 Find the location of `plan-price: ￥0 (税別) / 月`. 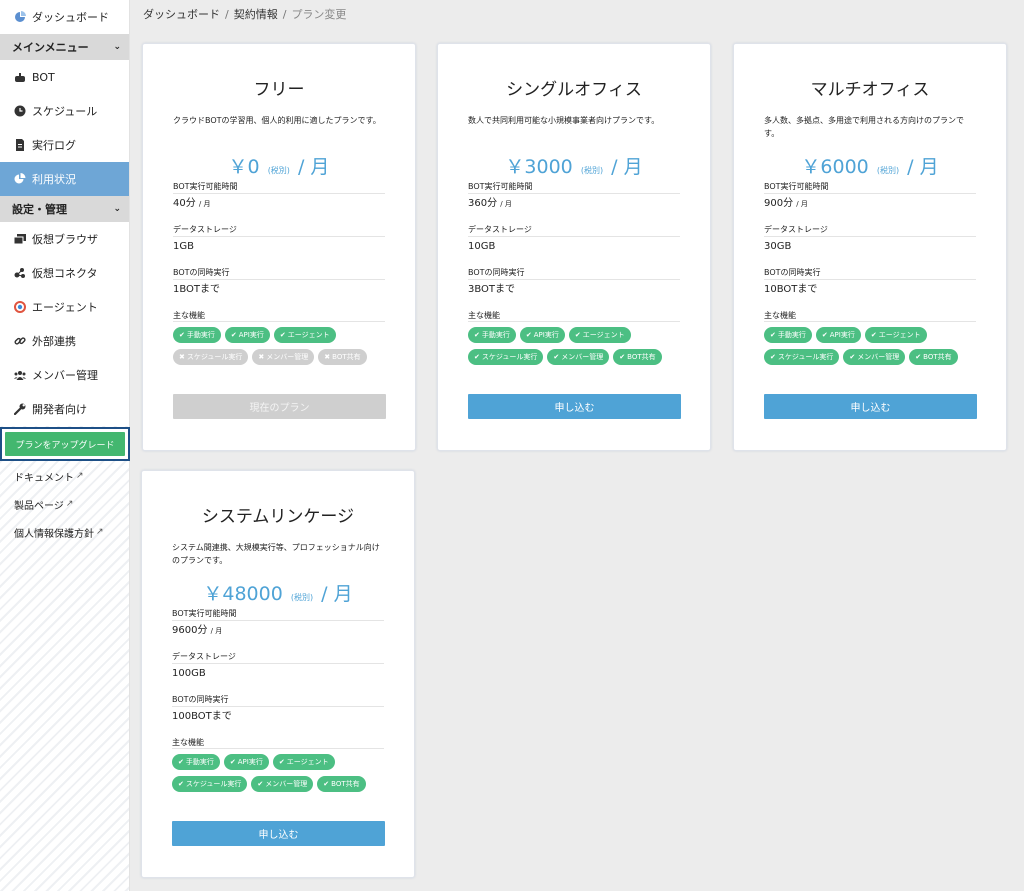

plan-price: ￥0 (税別) / 月 is located at coordinates (279, 166).